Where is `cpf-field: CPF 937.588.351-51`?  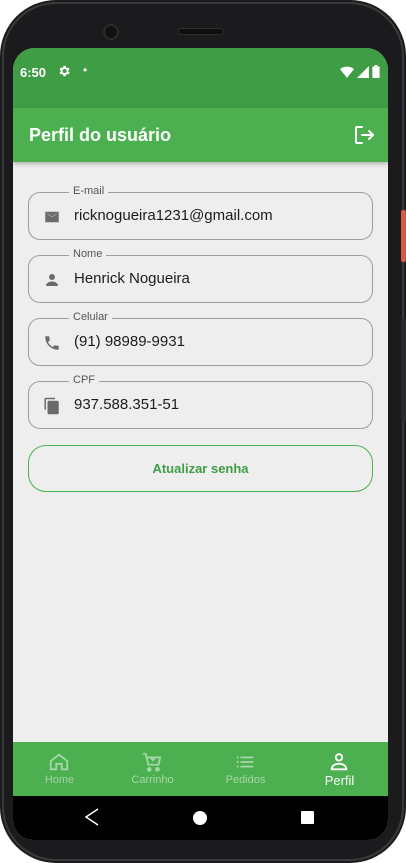
cpf-field: CPF 937.588.351-51 is located at coordinates (200, 401).